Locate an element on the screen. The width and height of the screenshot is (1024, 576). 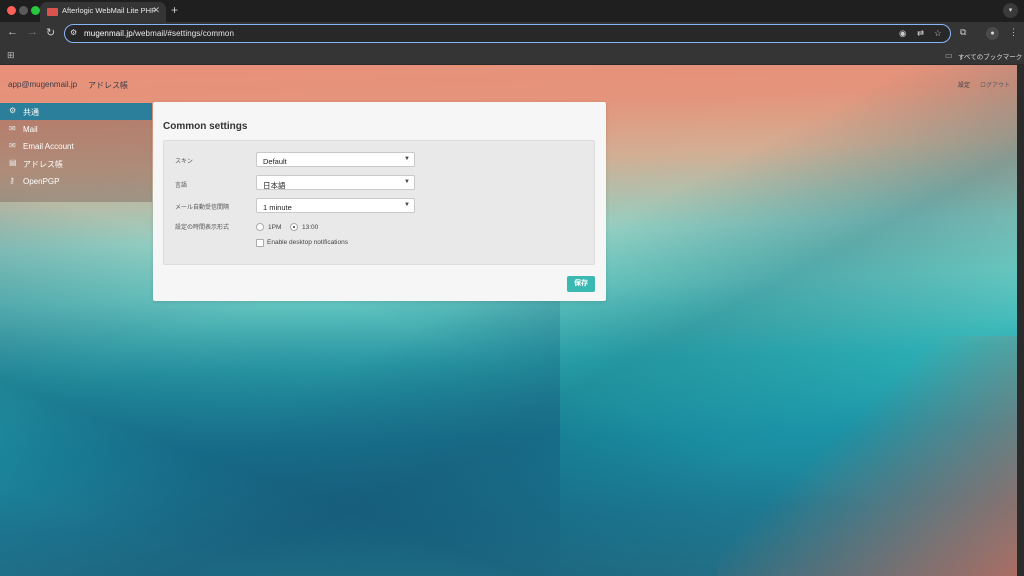
tab-search-button: ▾ is located at coordinates (1010, 10).